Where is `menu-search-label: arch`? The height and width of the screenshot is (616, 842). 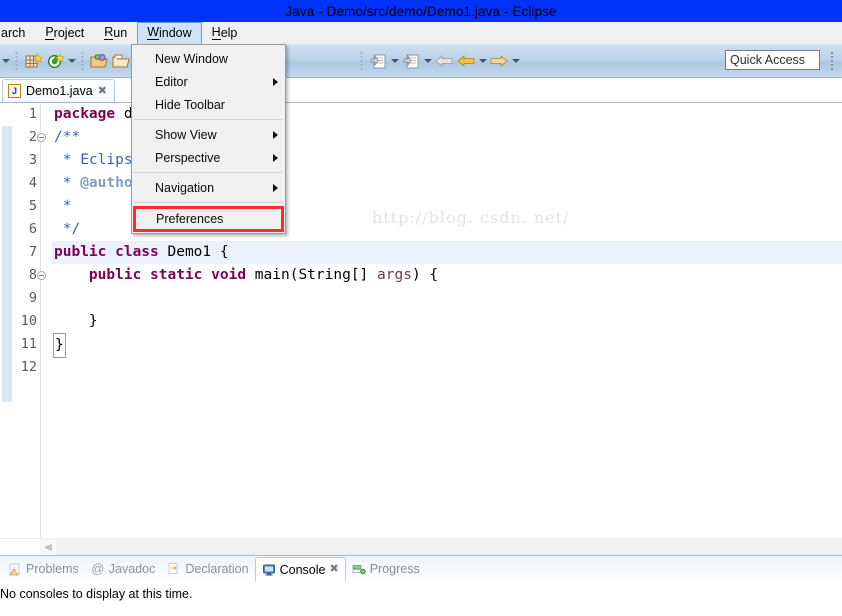 menu-search-label: arch is located at coordinates (13, 32).